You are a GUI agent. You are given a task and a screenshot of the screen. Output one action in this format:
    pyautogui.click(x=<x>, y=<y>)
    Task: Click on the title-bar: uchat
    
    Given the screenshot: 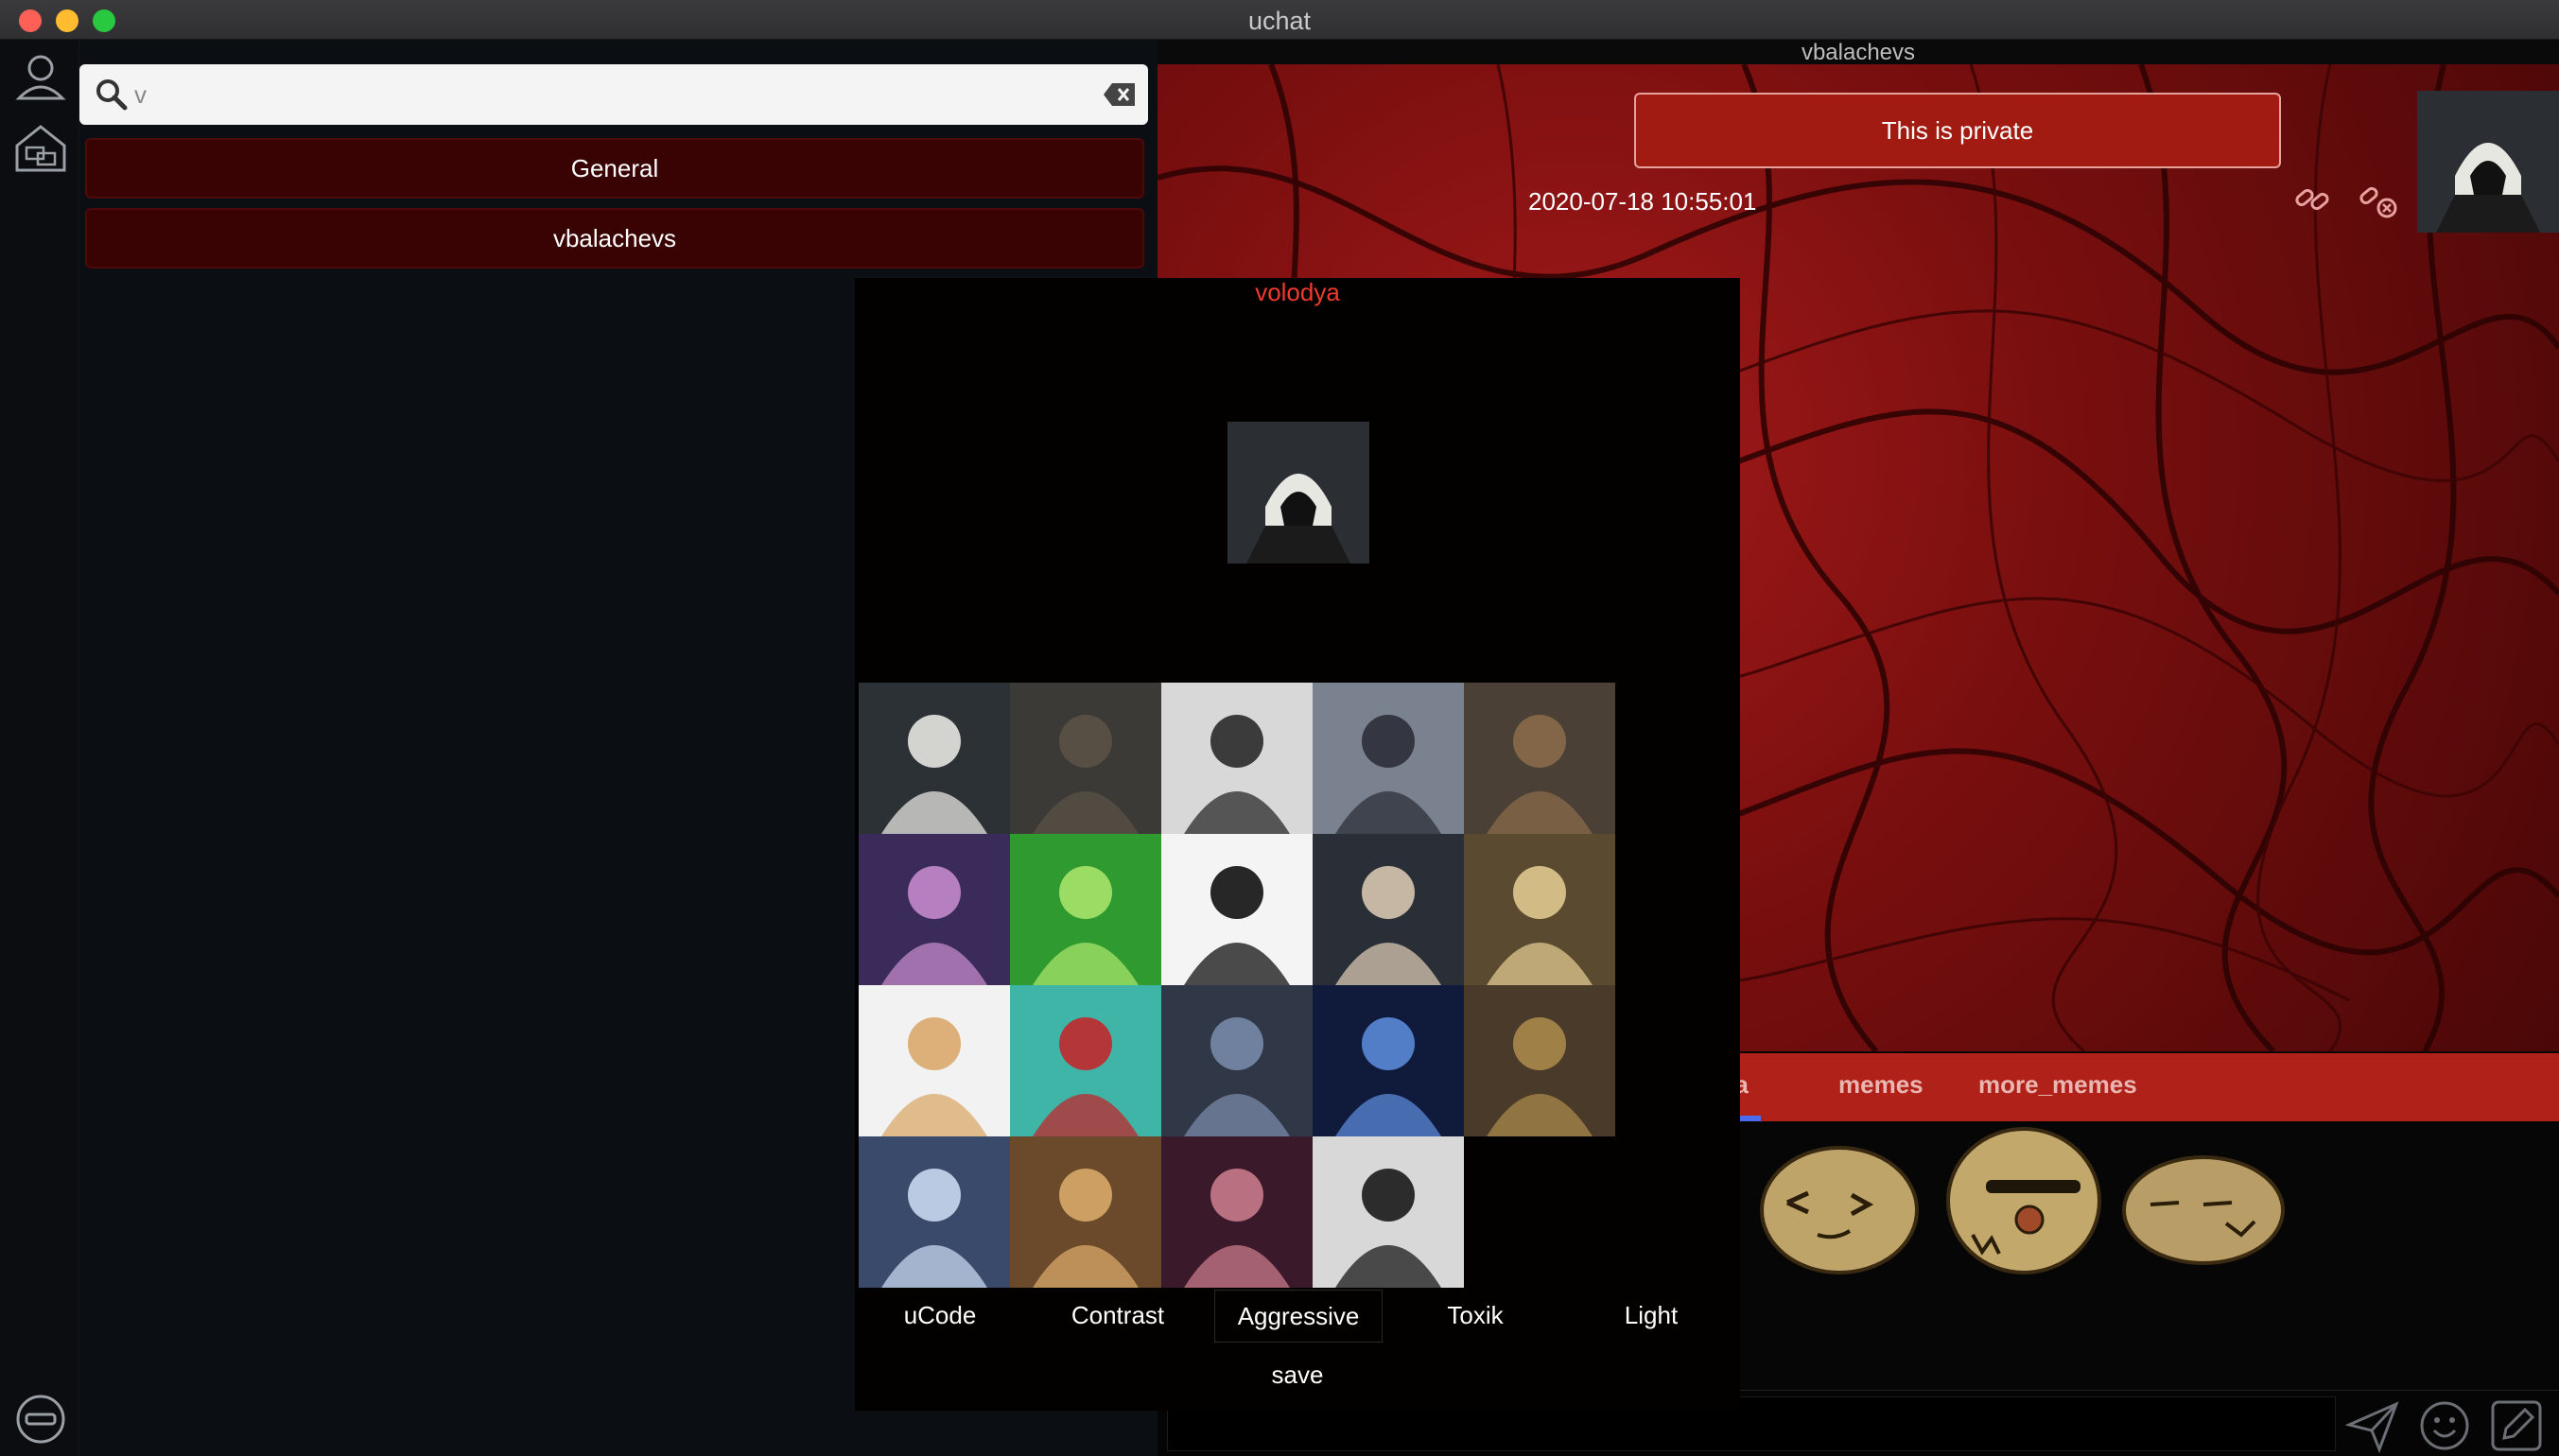 What is the action you would take?
    pyautogui.click(x=1279, y=20)
    